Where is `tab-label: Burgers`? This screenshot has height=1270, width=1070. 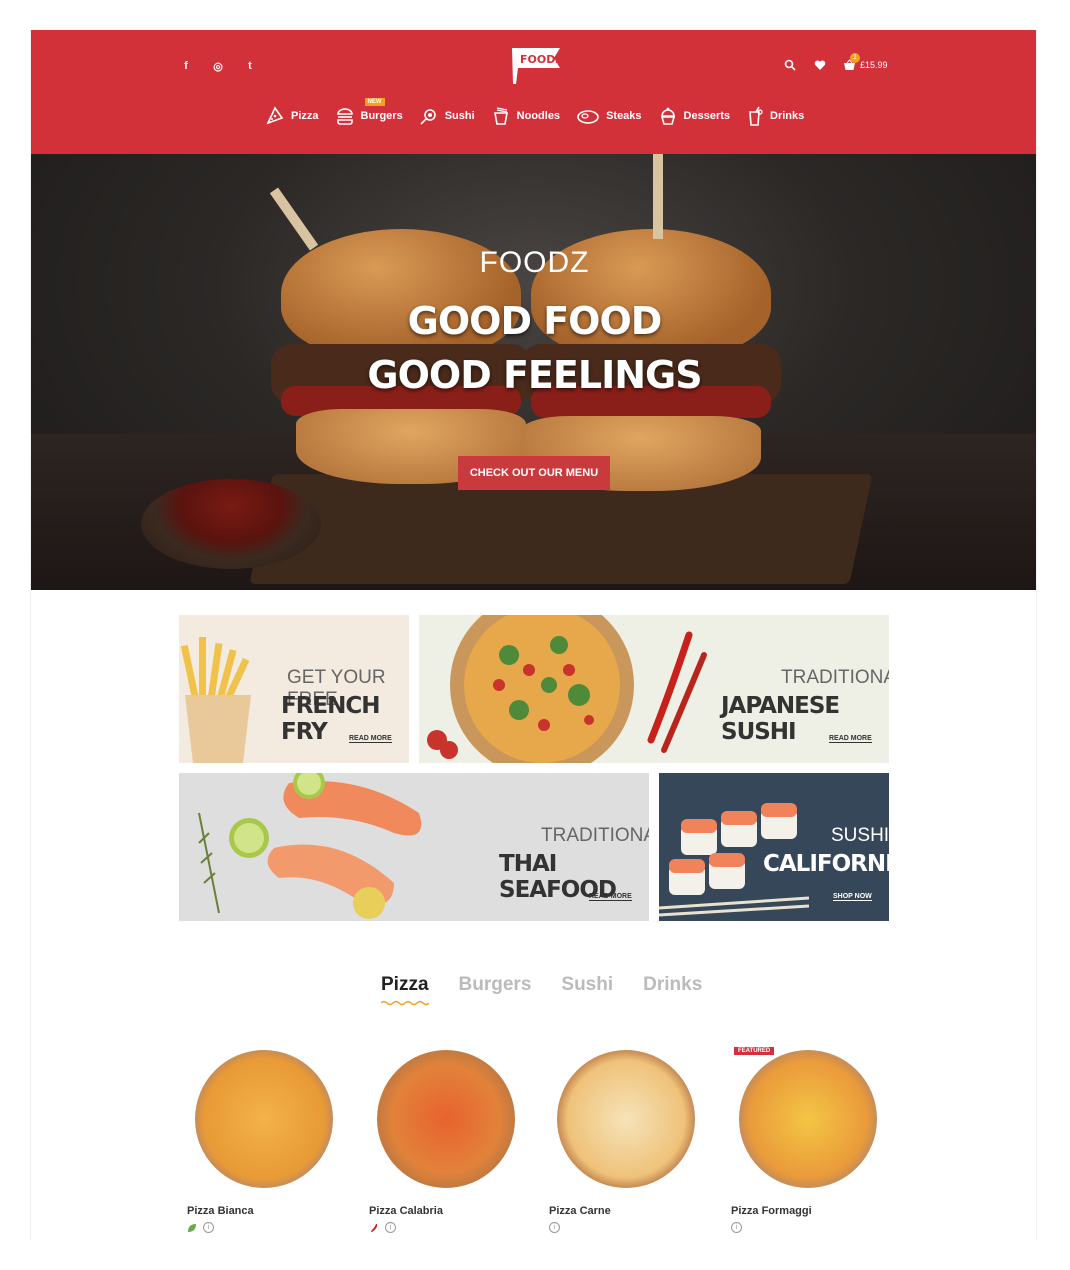
tab-label: Burgers is located at coordinates (495, 984).